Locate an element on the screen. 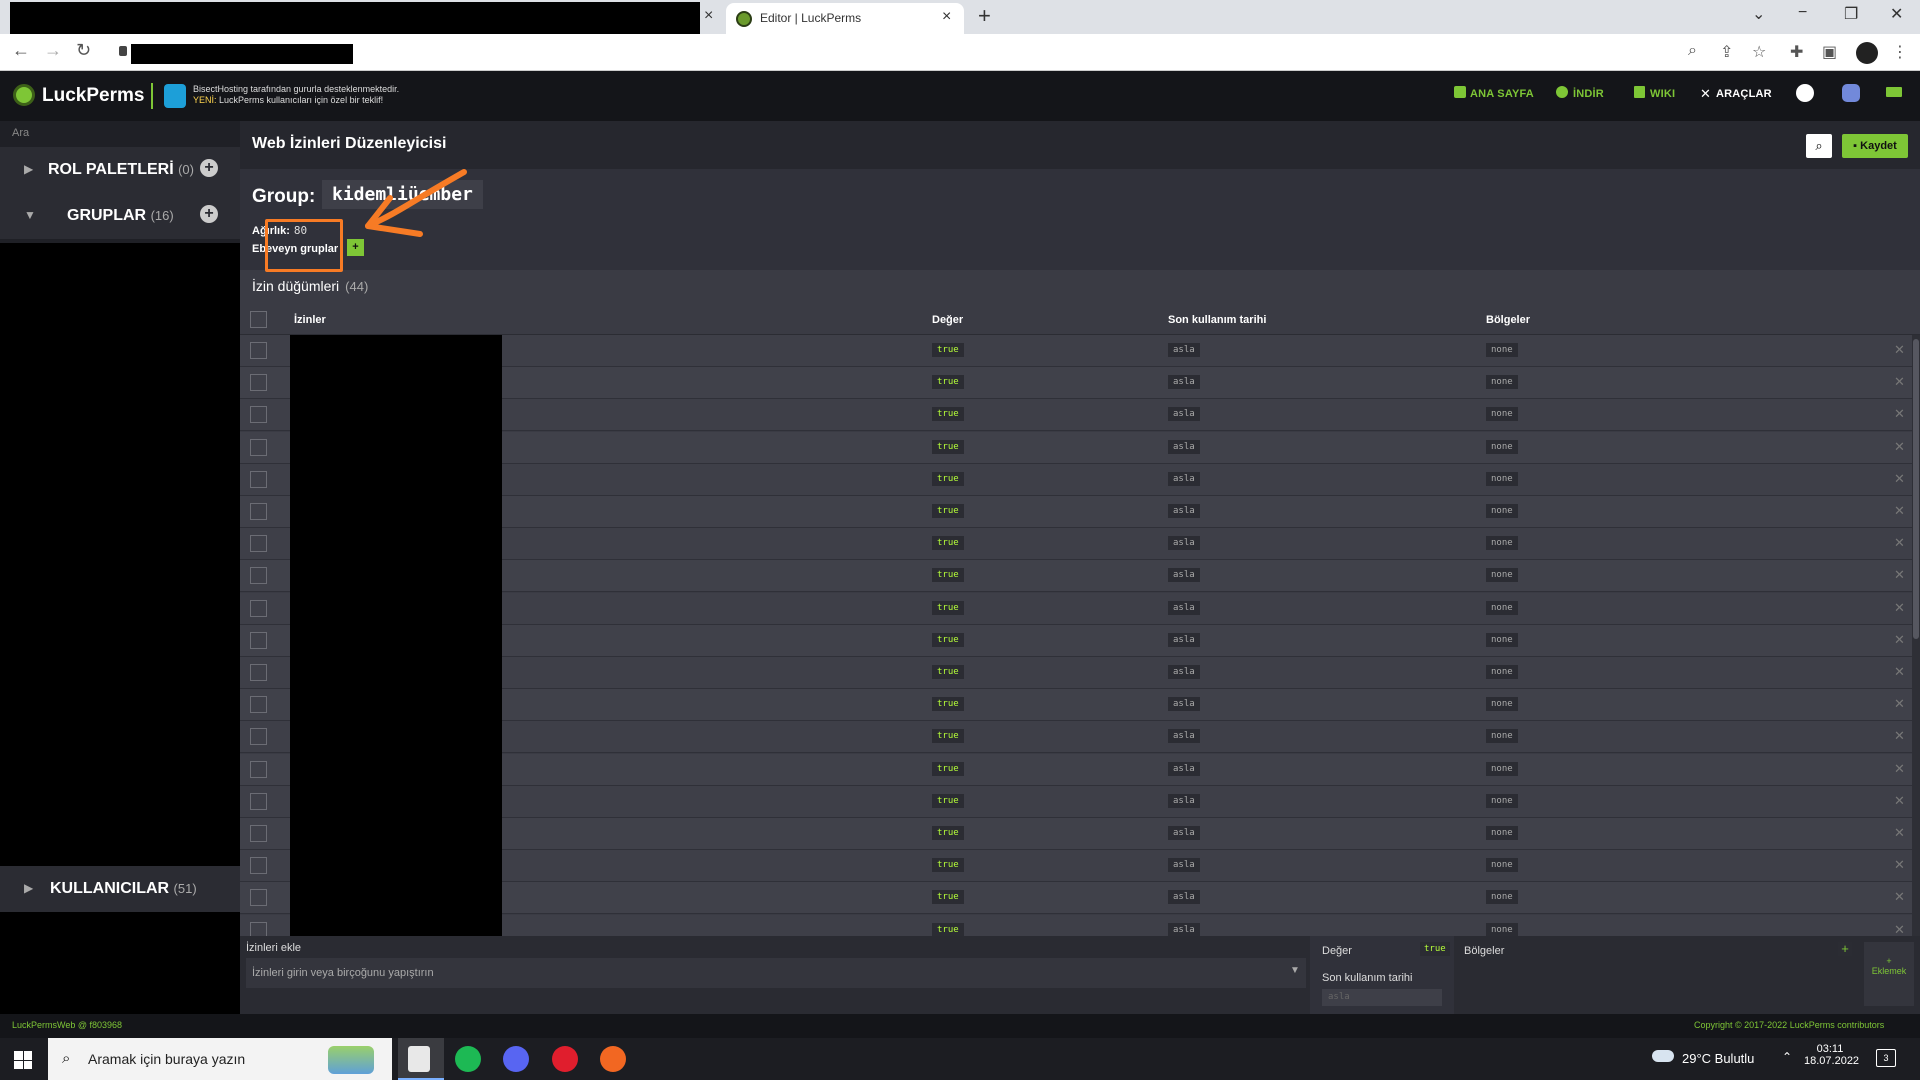 Image resolution: width=1920 pixels, height=1080 pixels. taskbar-app-active is located at coordinates (421, 1059).